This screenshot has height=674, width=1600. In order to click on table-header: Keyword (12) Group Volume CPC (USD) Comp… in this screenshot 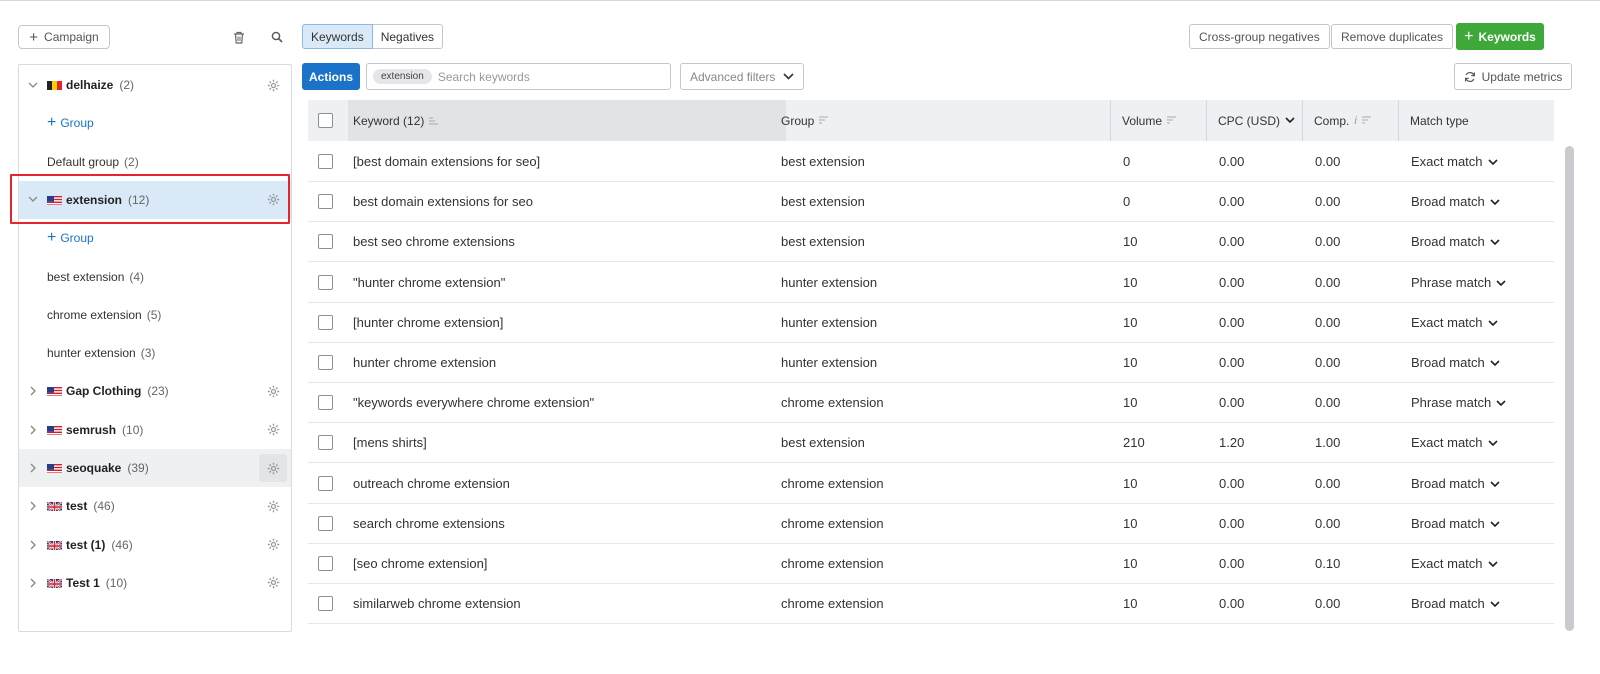, I will do `click(931, 120)`.